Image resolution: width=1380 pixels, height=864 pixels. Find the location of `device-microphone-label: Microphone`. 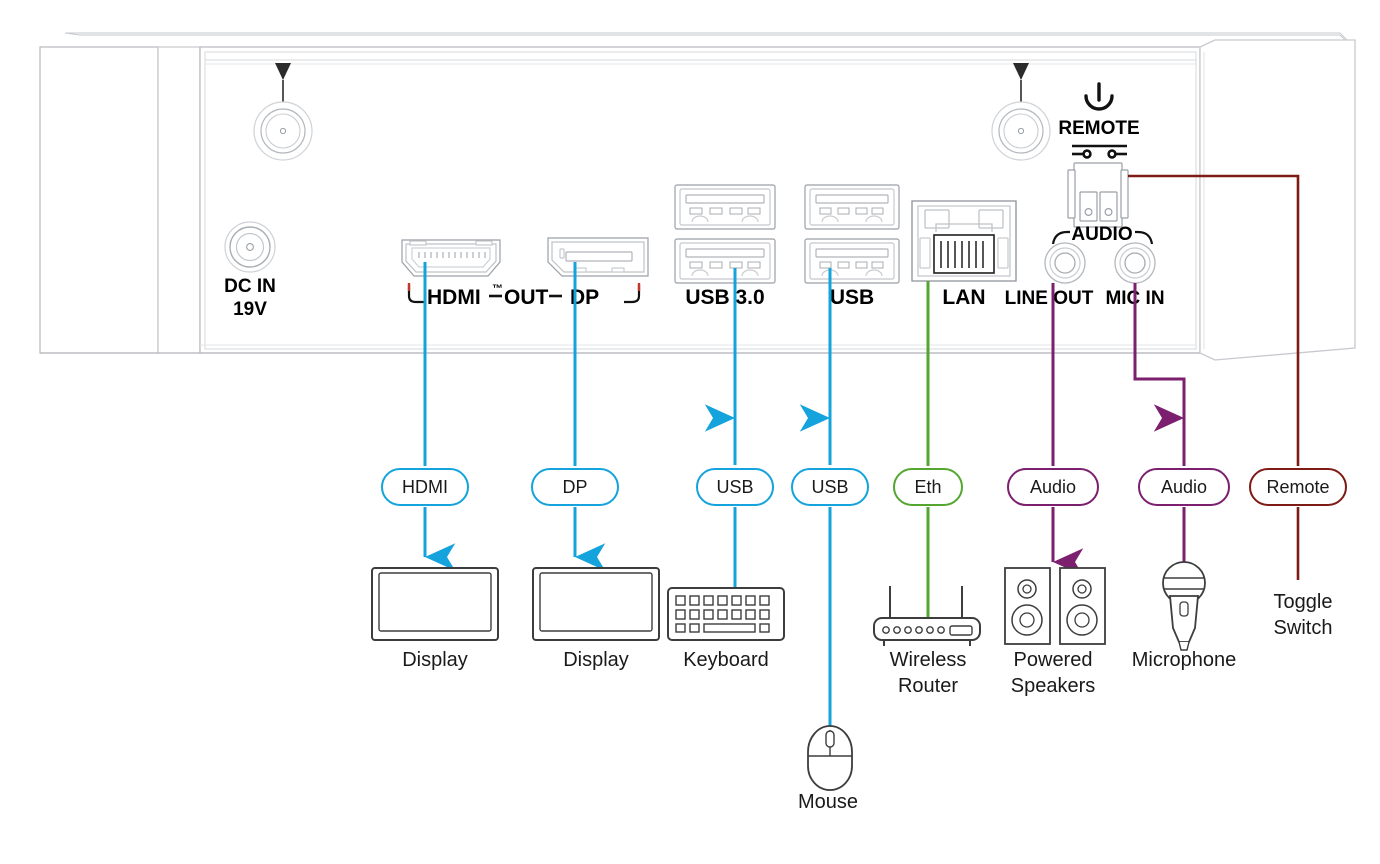

device-microphone-label: Microphone is located at coordinates (1184, 660).